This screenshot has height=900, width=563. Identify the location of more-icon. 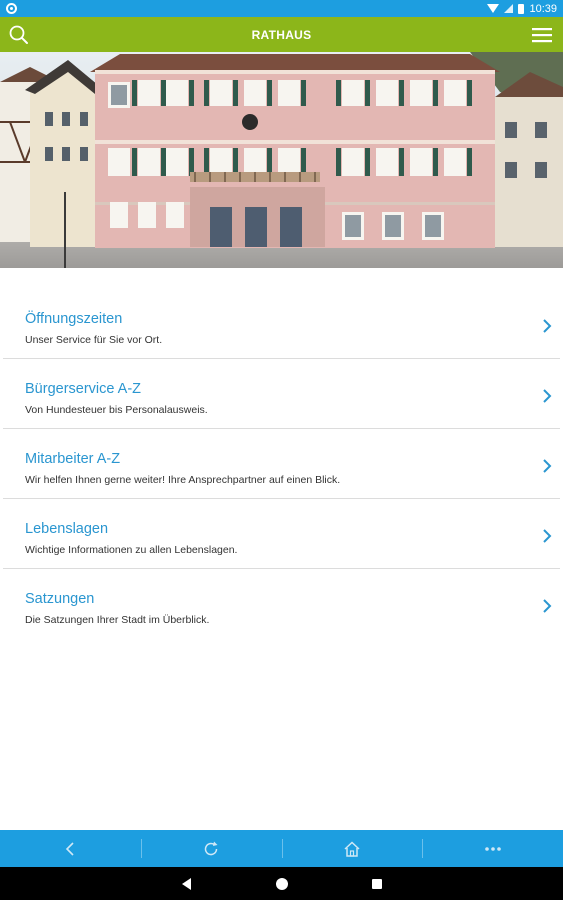
(492, 848).